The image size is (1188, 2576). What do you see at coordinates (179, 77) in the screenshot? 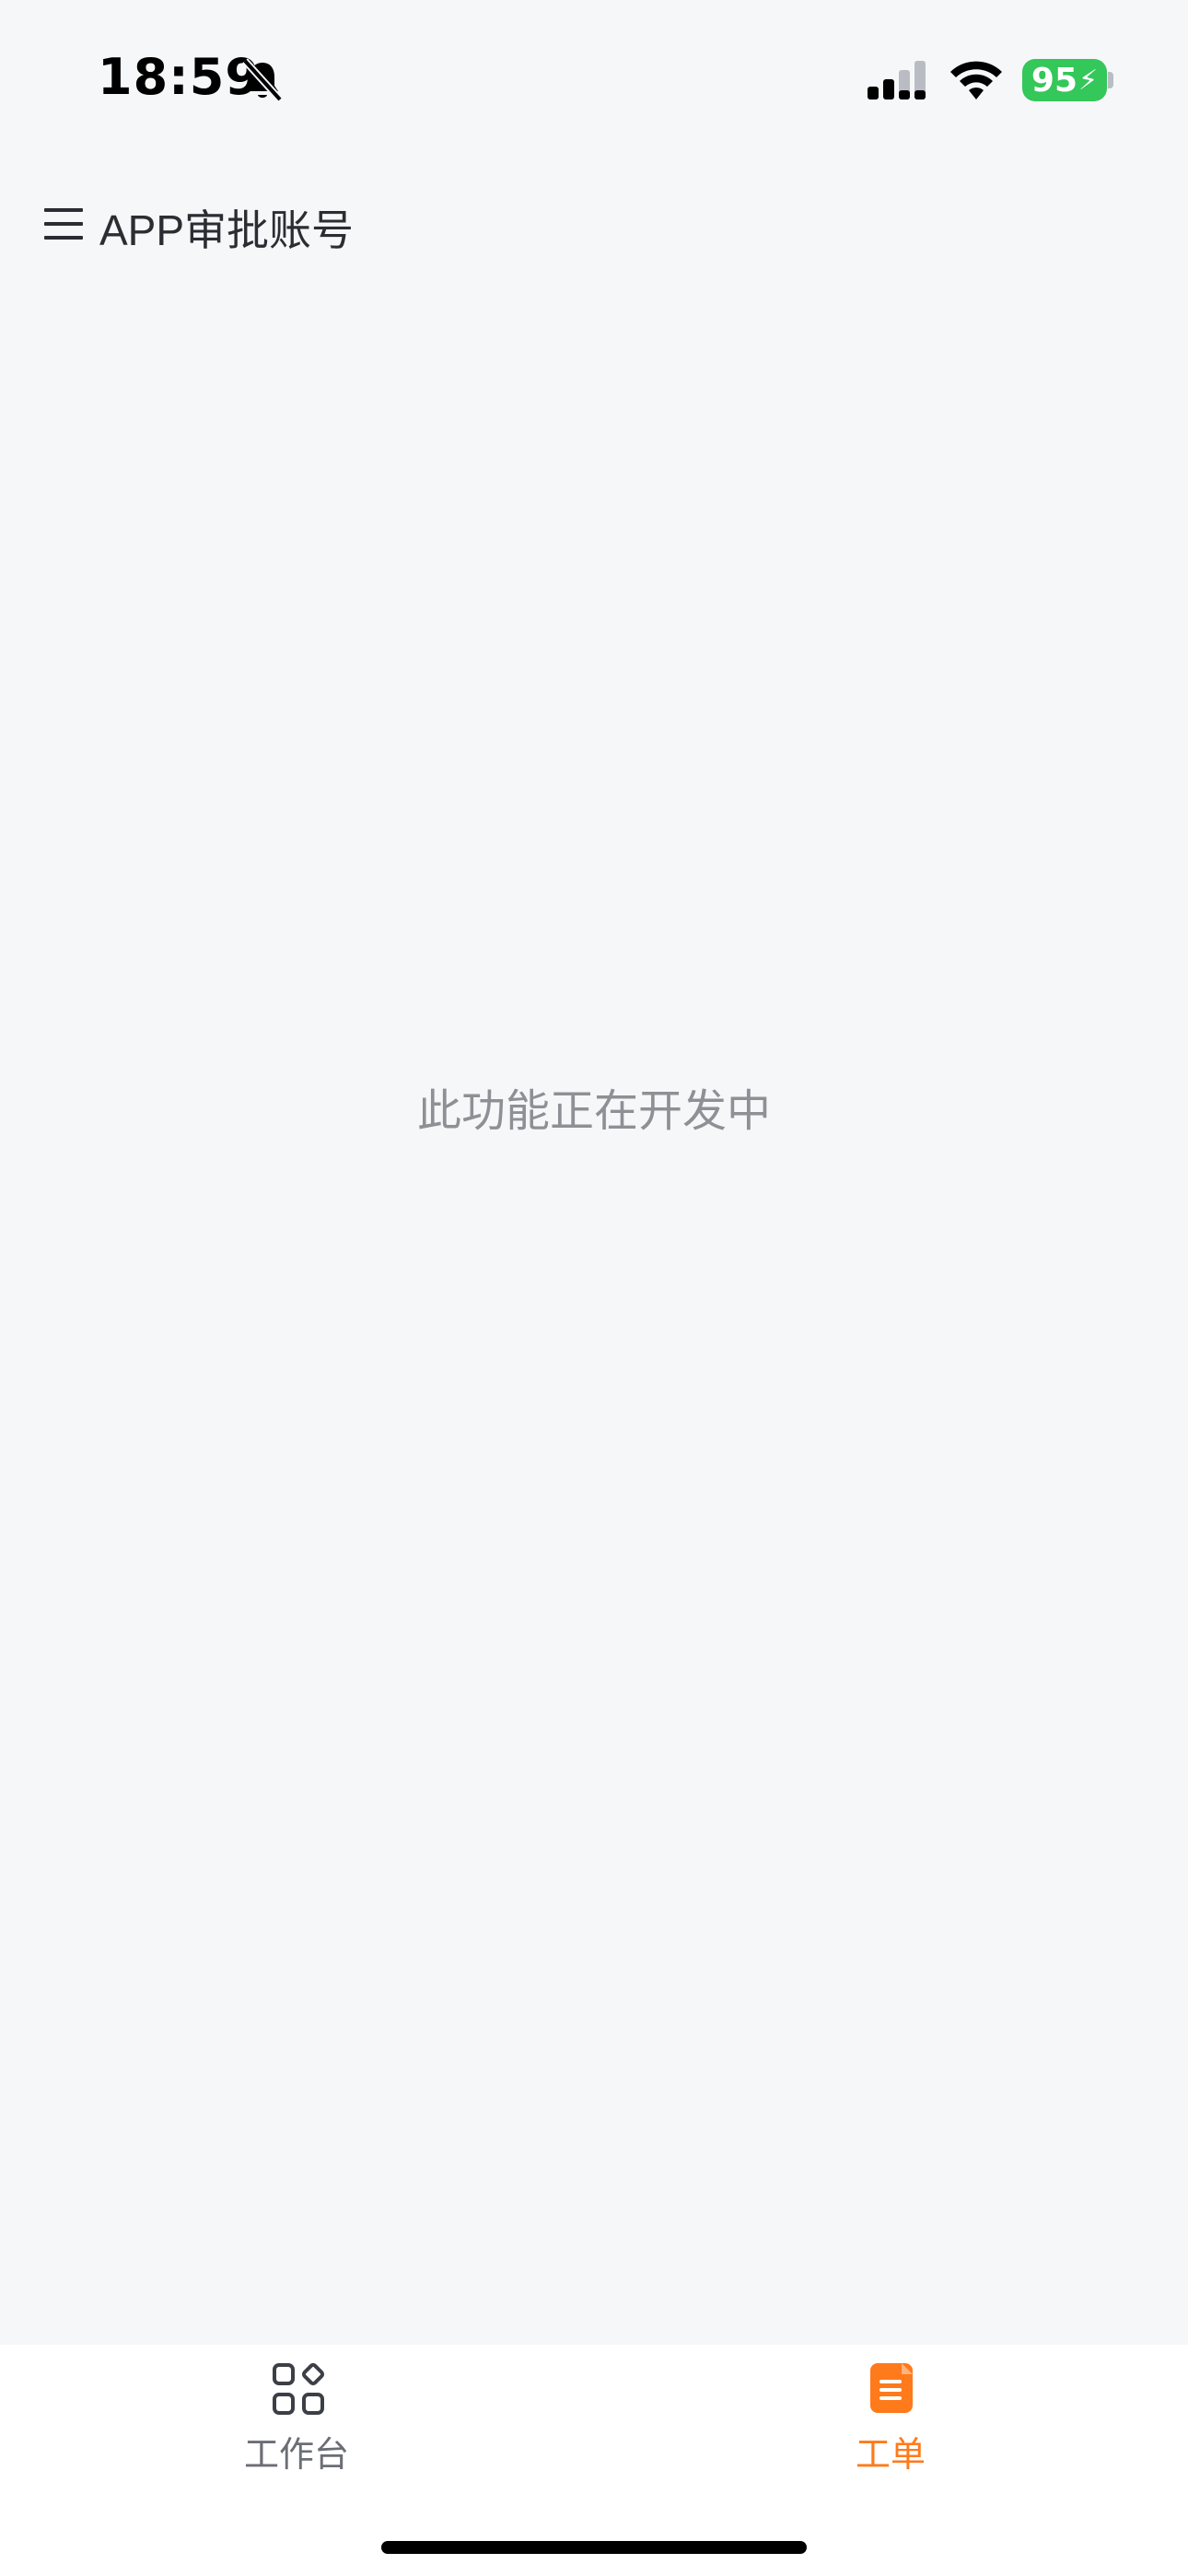
I see `status-time: 18:59` at bounding box center [179, 77].